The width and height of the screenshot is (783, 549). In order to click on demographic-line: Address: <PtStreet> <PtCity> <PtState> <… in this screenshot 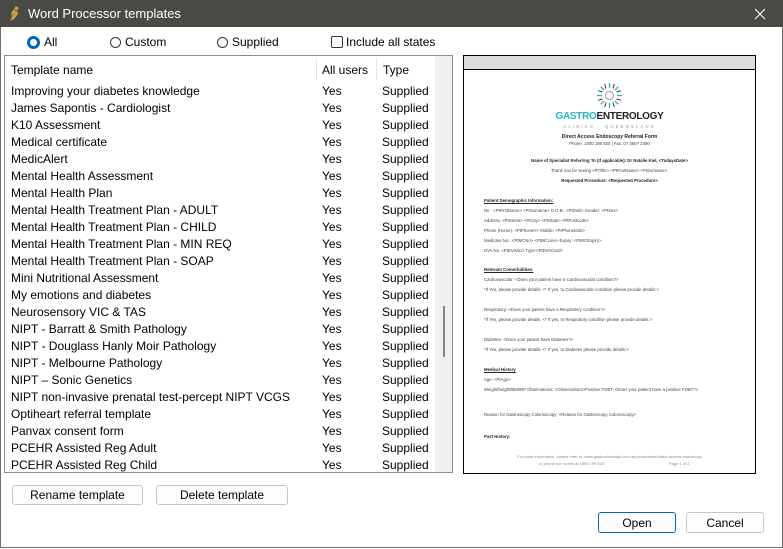, I will do `click(536, 220)`.